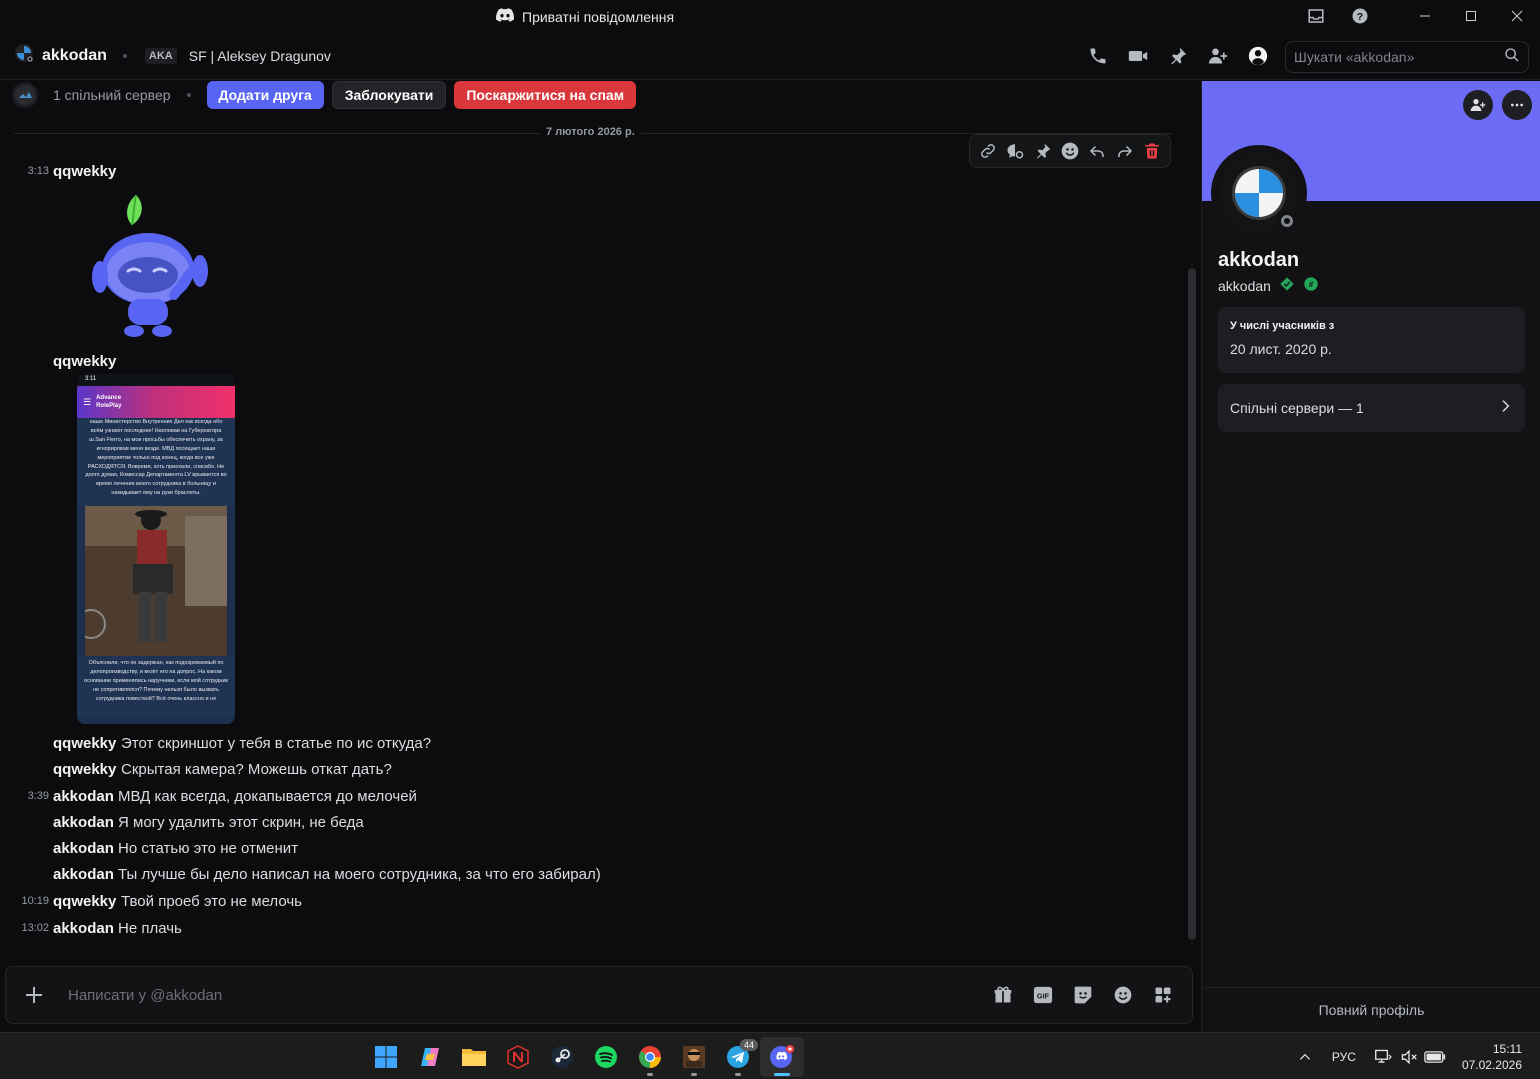 This screenshot has width=1540, height=1079. I want to click on profile-username-row: akkodan #, so click(1268, 285).